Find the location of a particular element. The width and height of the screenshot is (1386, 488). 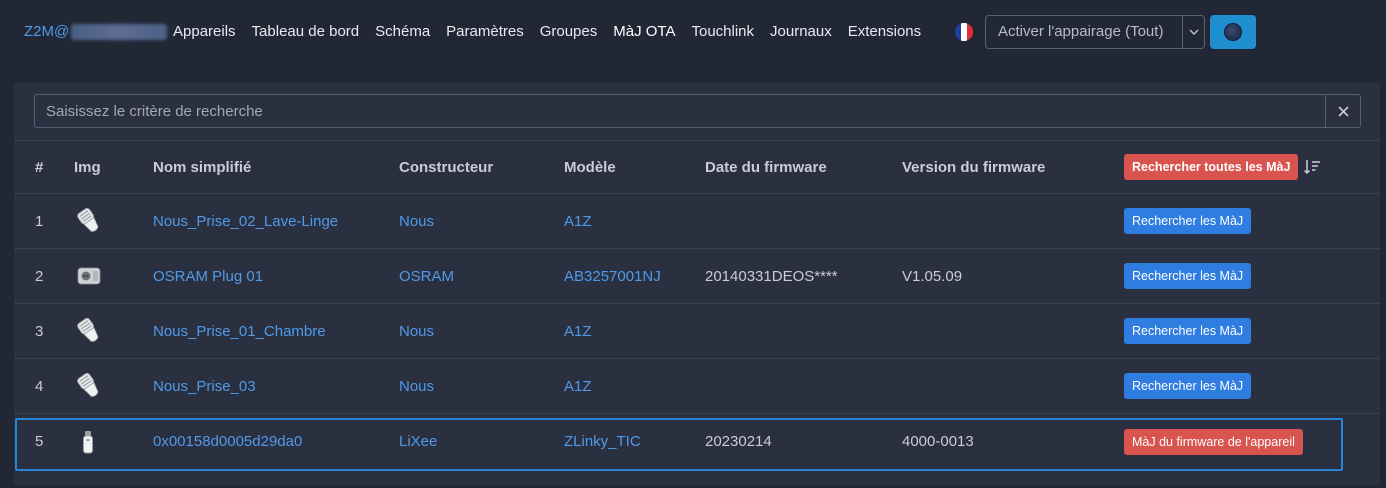

row-index: 3 is located at coordinates (39, 331).